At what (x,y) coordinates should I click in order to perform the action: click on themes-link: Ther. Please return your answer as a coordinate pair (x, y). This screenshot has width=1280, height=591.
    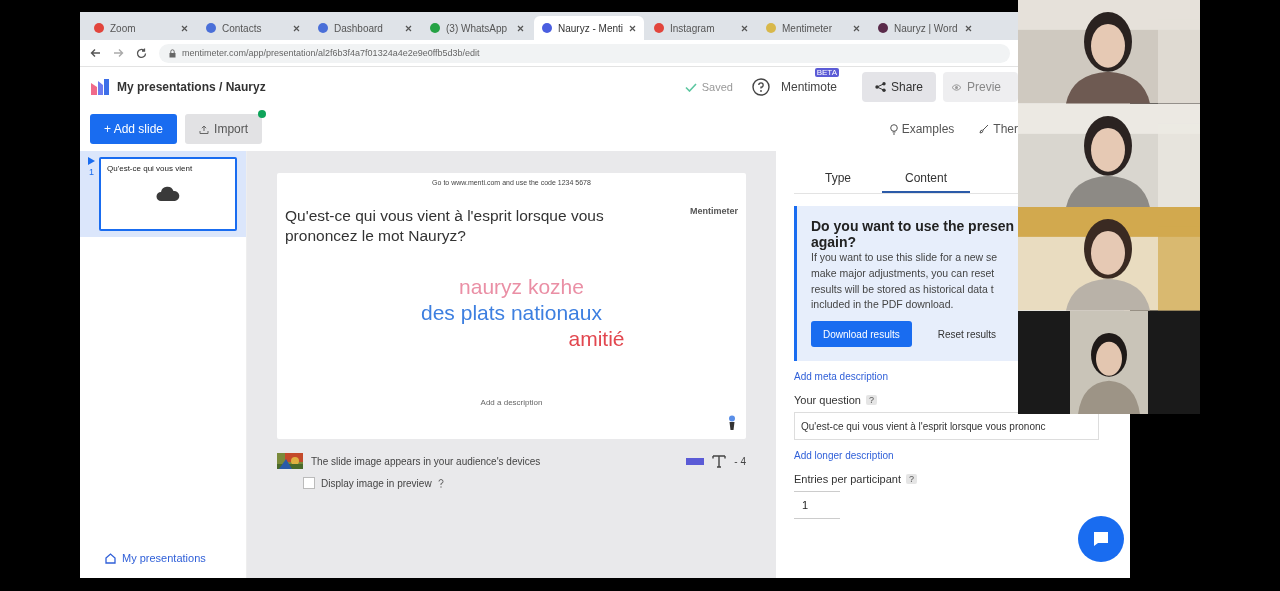
    Looking at the image, I should click on (998, 129).